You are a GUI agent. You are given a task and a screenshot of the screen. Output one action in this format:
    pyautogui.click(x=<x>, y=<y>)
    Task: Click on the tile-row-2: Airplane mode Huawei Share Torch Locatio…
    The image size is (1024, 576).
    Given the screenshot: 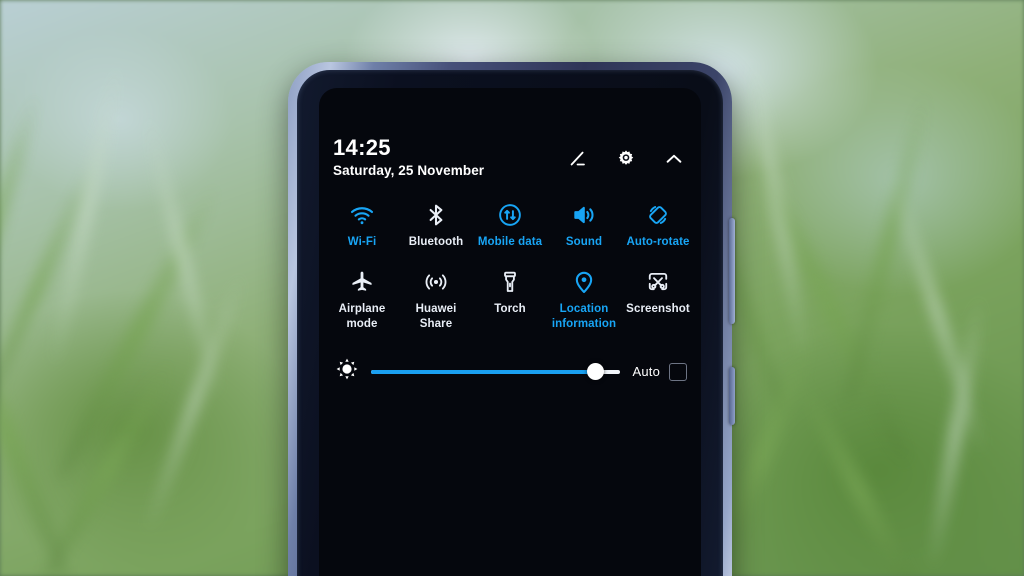 What is the action you would take?
    pyautogui.click(x=510, y=298)
    